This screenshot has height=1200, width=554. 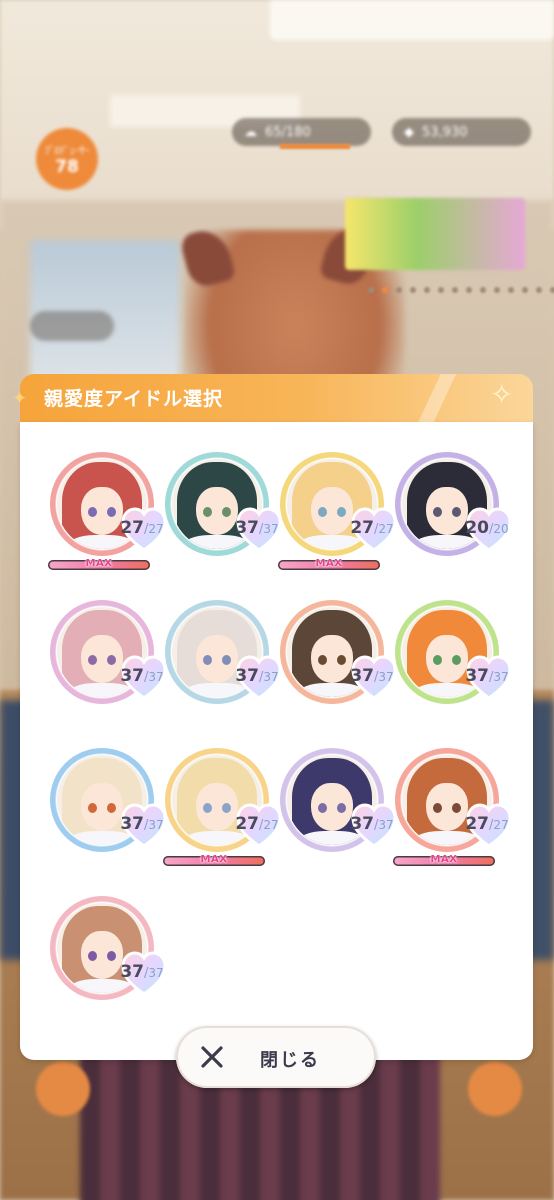 I want to click on idol-card: 20/20, so click(x=453, y=512).